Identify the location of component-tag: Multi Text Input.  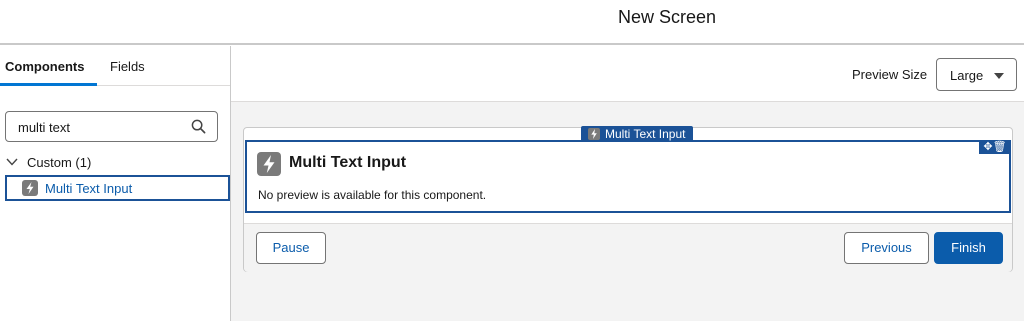
(637, 134).